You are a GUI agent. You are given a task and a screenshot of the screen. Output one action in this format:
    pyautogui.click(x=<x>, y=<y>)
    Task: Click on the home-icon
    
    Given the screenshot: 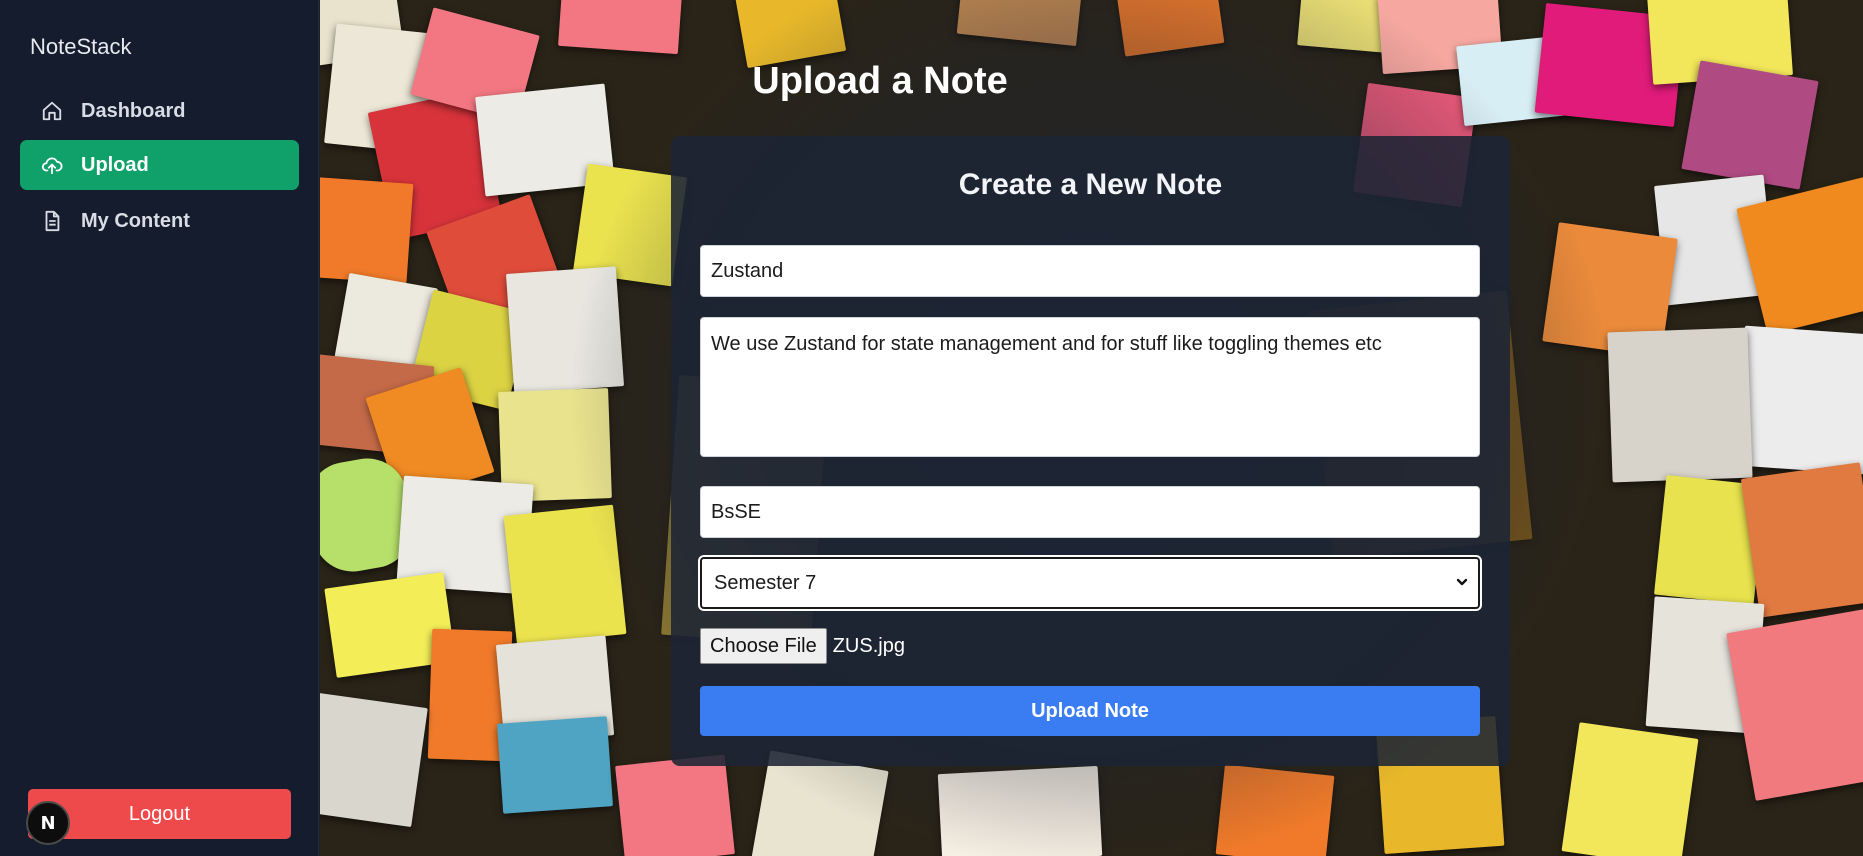 What is the action you would take?
    pyautogui.click(x=52, y=111)
    